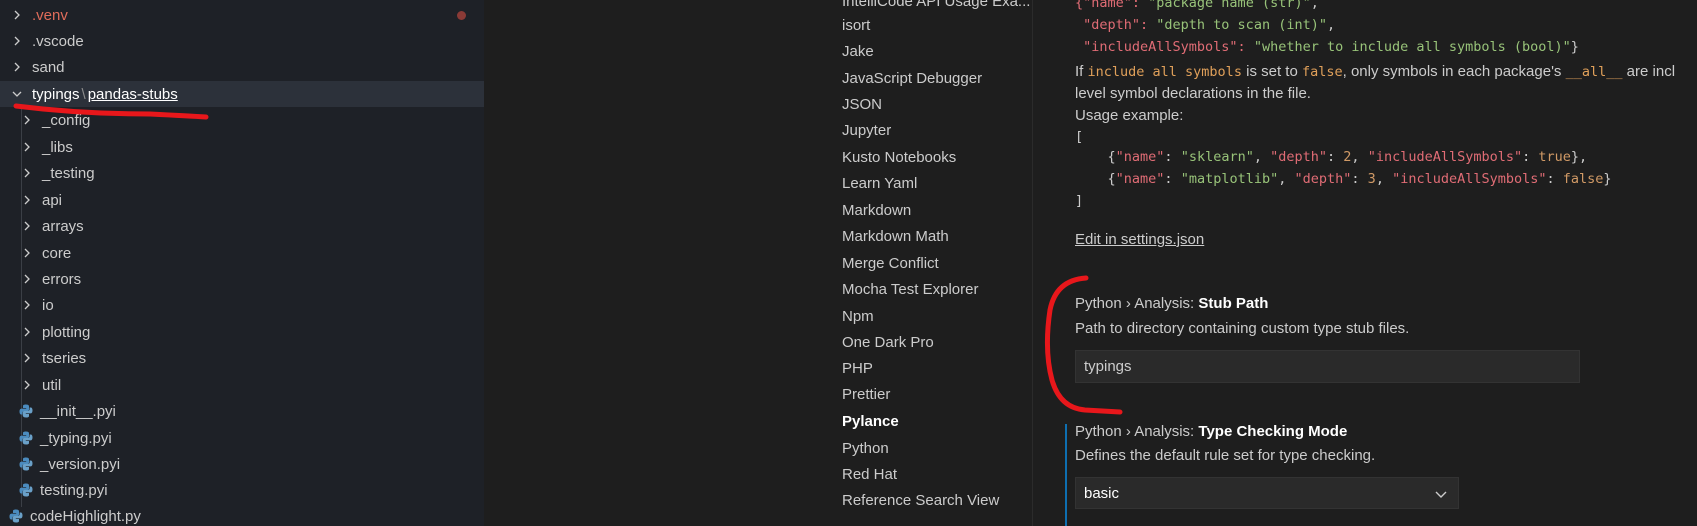 This screenshot has height=526, width=1697. What do you see at coordinates (52, 385) in the screenshot?
I see `tree-item-label: util` at bounding box center [52, 385].